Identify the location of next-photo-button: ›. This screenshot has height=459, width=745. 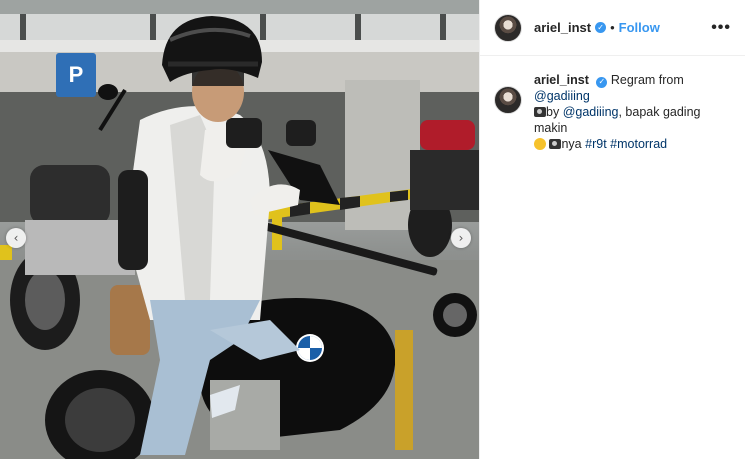
(461, 238).